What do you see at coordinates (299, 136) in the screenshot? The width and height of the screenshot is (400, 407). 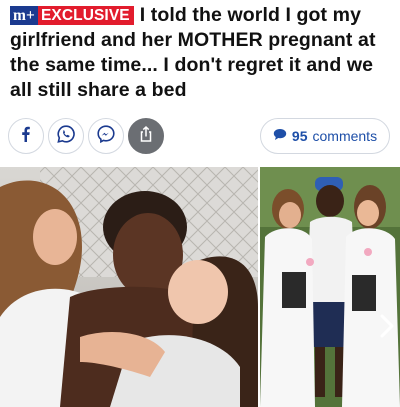 I see `comments-count: 95` at bounding box center [299, 136].